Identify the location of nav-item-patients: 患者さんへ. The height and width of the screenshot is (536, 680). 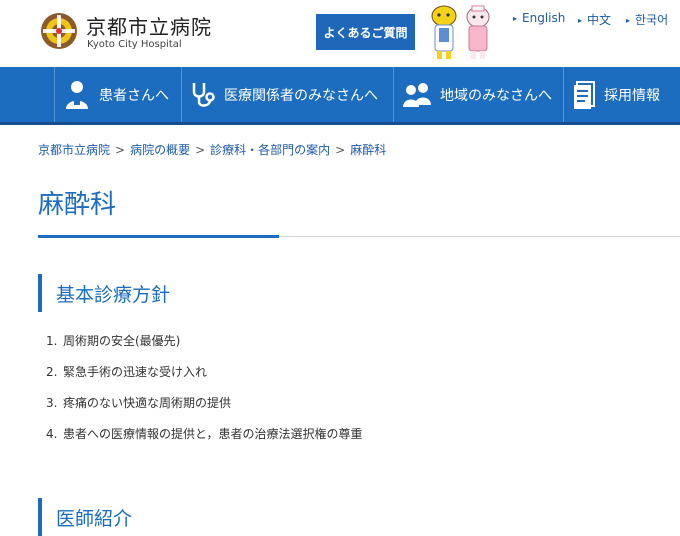
(122, 94).